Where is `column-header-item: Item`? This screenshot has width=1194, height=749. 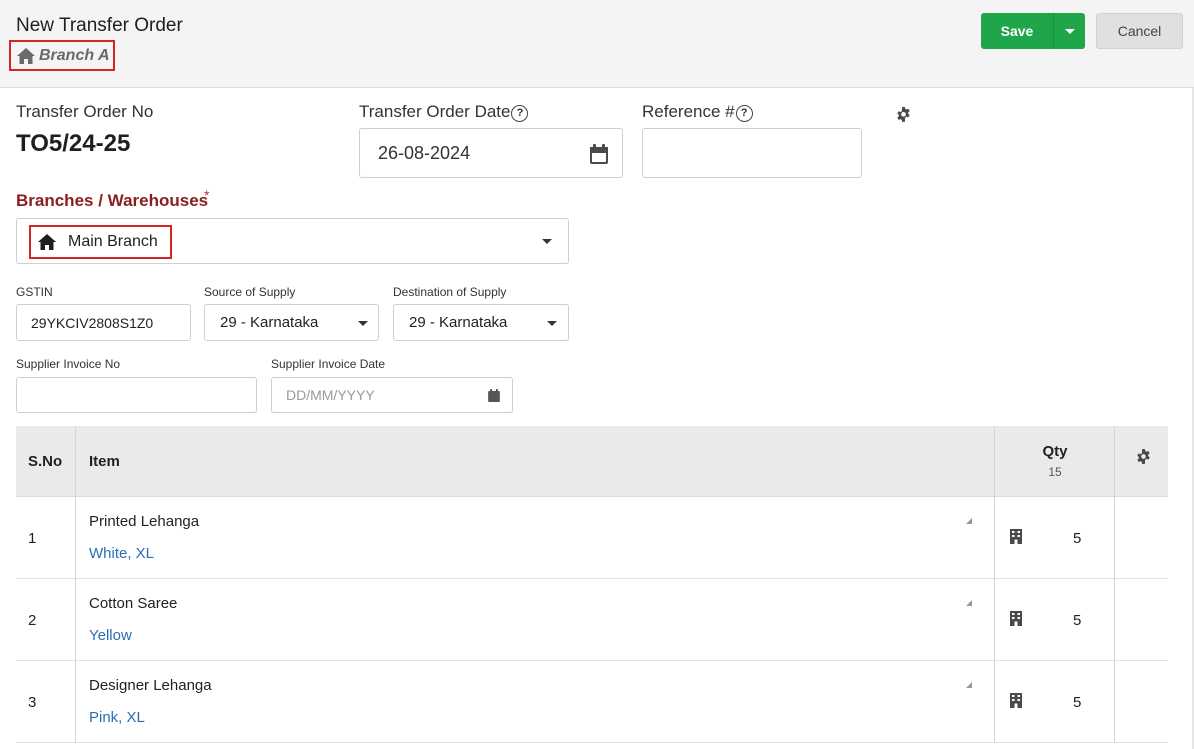 column-header-item: Item is located at coordinates (104, 461).